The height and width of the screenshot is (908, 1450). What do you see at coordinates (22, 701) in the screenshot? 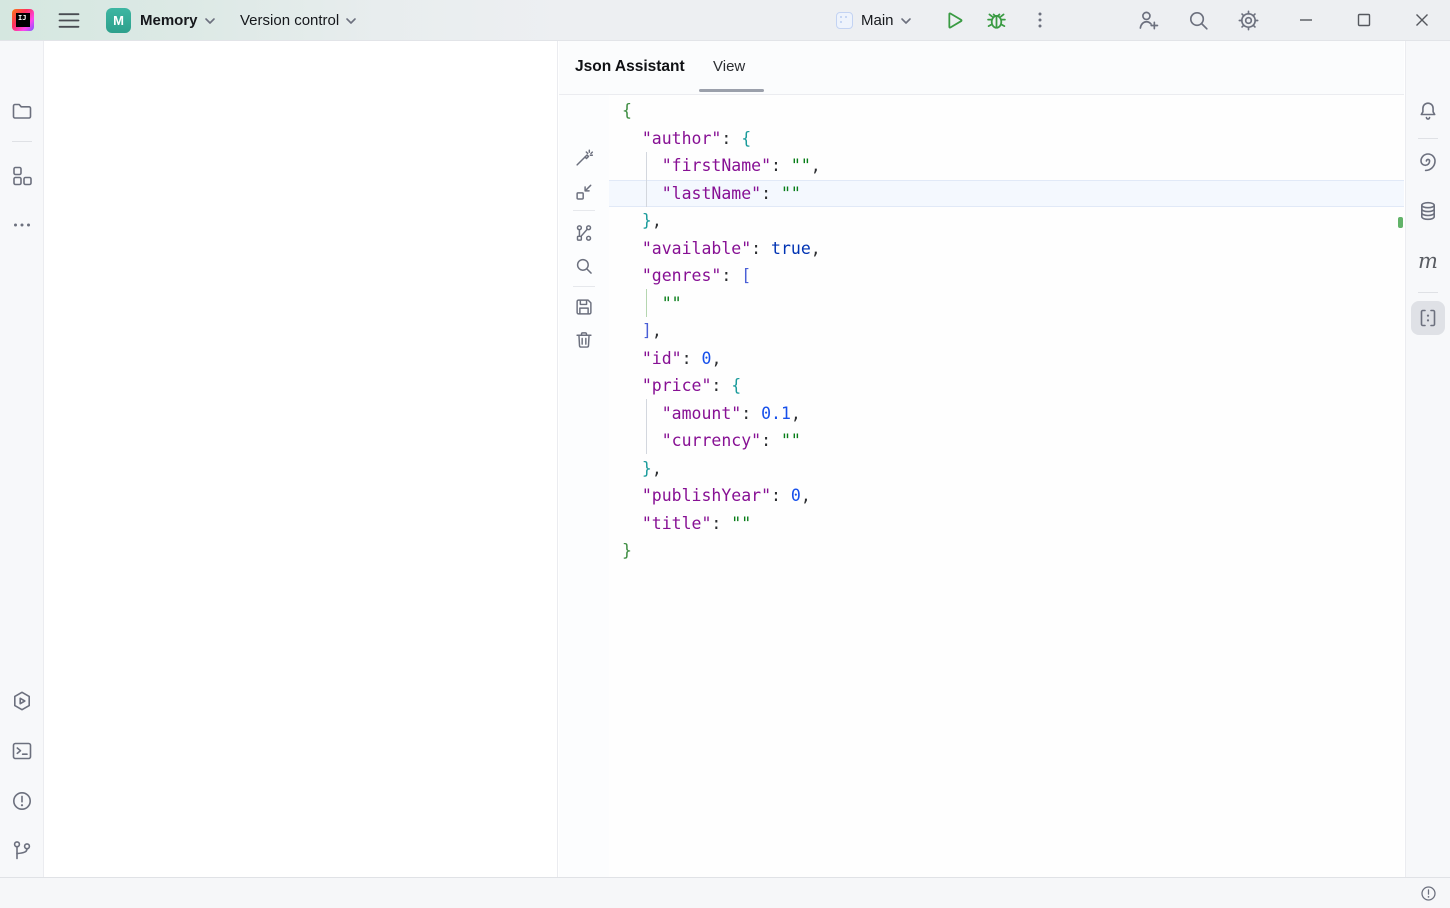
I see `services-tool-button` at bounding box center [22, 701].